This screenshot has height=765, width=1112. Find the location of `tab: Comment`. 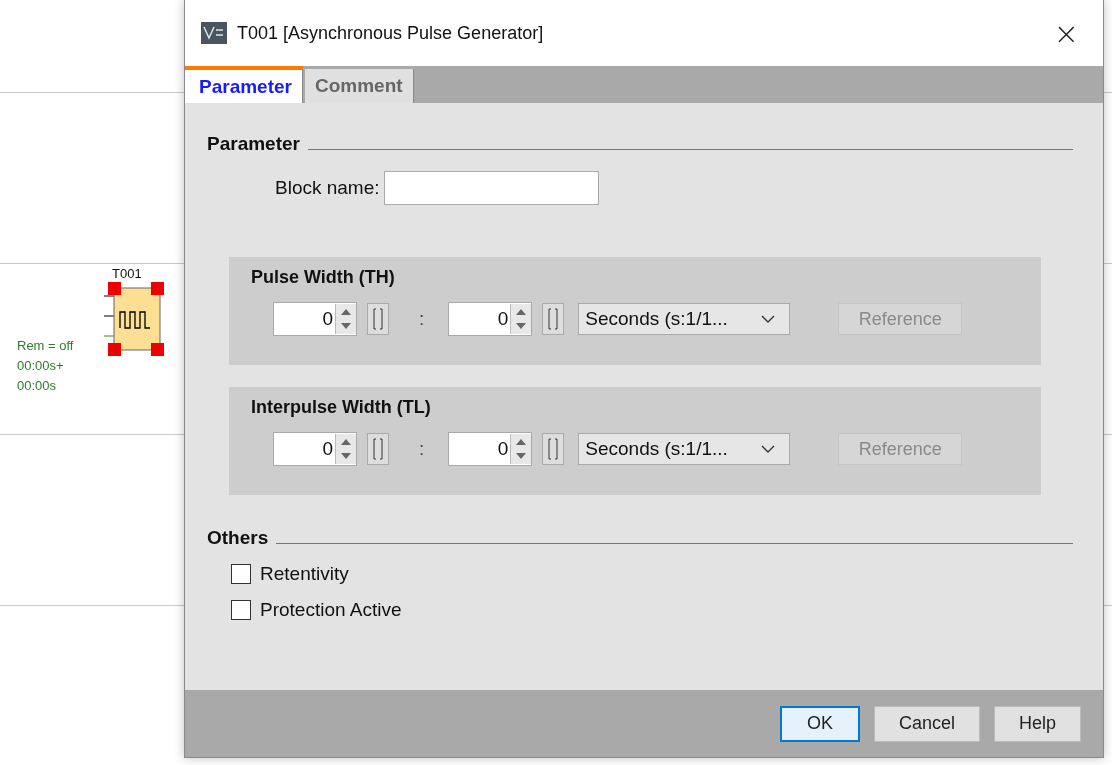

tab: Comment is located at coordinates (359, 86).